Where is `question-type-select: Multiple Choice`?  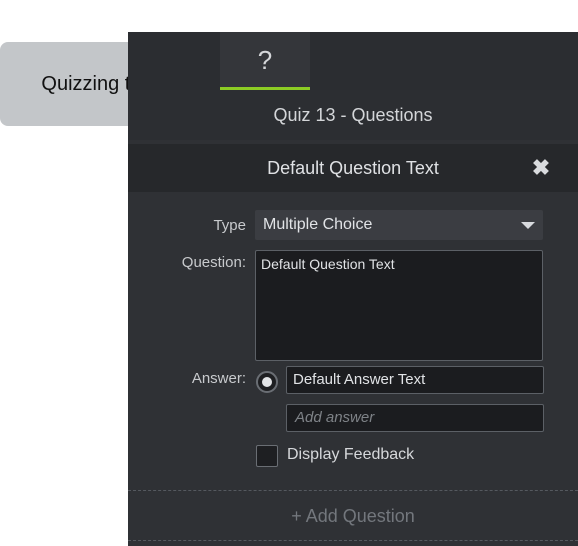 question-type-select: Multiple Choice is located at coordinates (399, 225).